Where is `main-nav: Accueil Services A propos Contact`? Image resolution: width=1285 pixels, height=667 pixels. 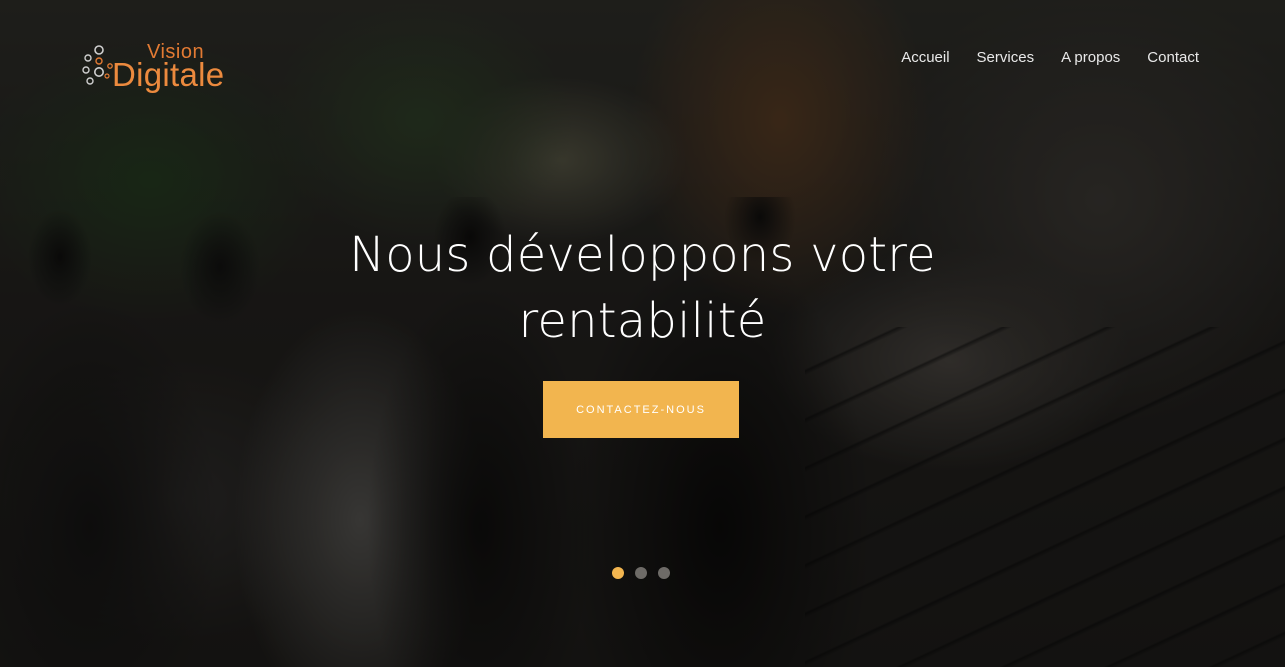 main-nav: Accueil Services A propos Contact is located at coordinates (1050, 57).